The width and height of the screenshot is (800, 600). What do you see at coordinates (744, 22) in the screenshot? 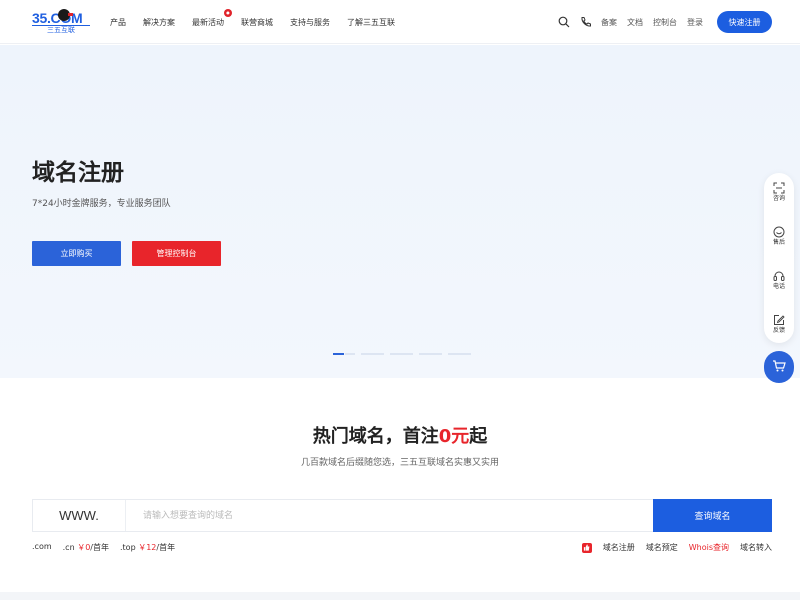
I see `quick-register-button: 快速注册` at bounding box center [744, 22].